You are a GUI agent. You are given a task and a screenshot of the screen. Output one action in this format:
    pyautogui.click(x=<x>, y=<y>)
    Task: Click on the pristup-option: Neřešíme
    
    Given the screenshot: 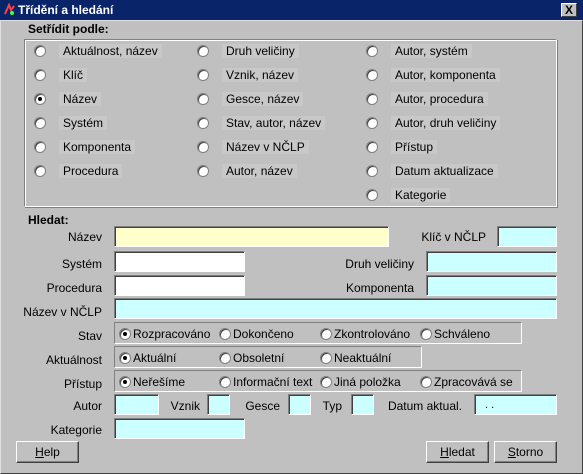 What is the action you would take?
    pyautogui.click(x=152, y=382)
    